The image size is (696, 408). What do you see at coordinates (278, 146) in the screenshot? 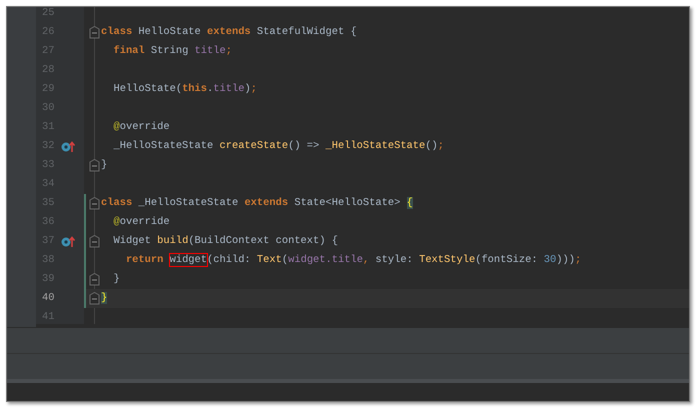
I see `code-line: _HelloStateState createState() => _HelloStateState();` at bounding box center [278, 146].